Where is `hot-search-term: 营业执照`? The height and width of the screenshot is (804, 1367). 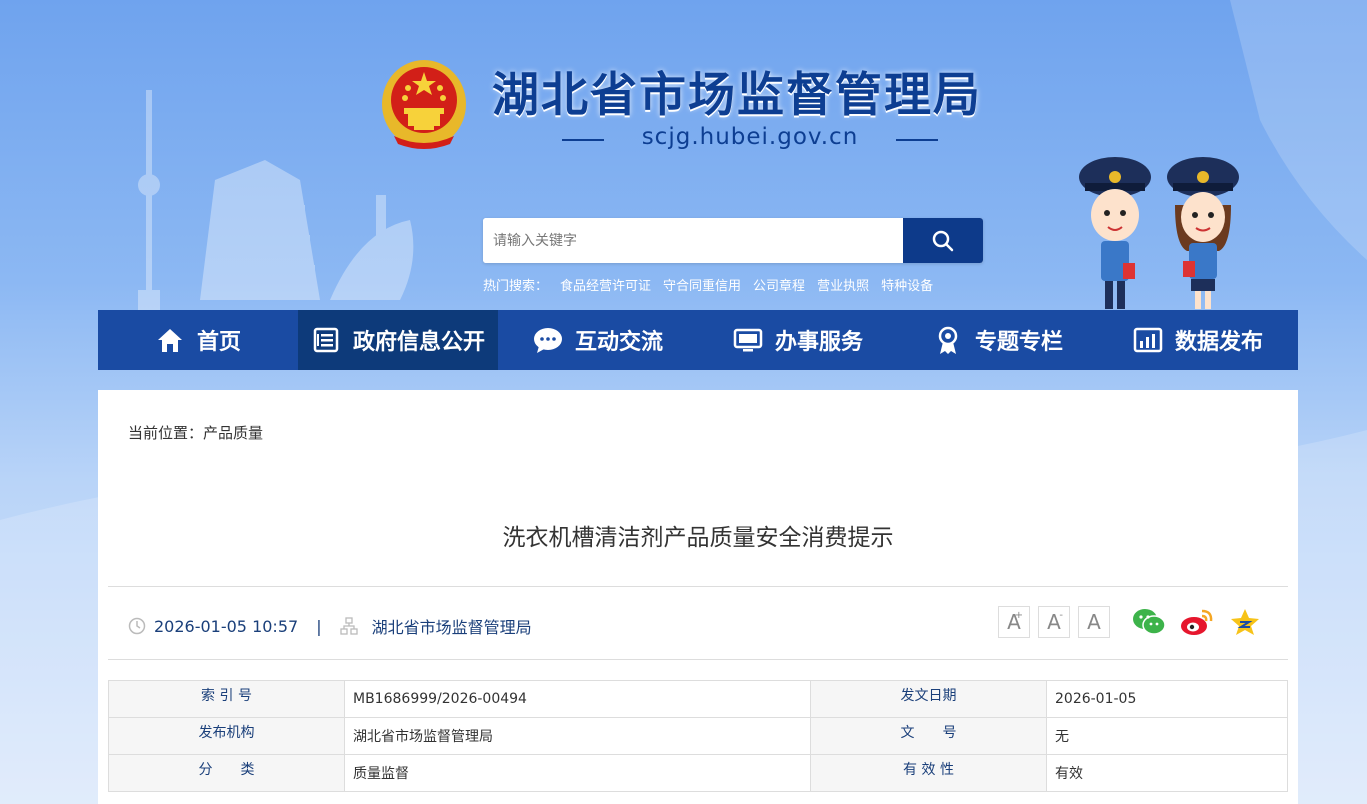
hot-search-term: 营业执照 is located at coordinates (843, 284).